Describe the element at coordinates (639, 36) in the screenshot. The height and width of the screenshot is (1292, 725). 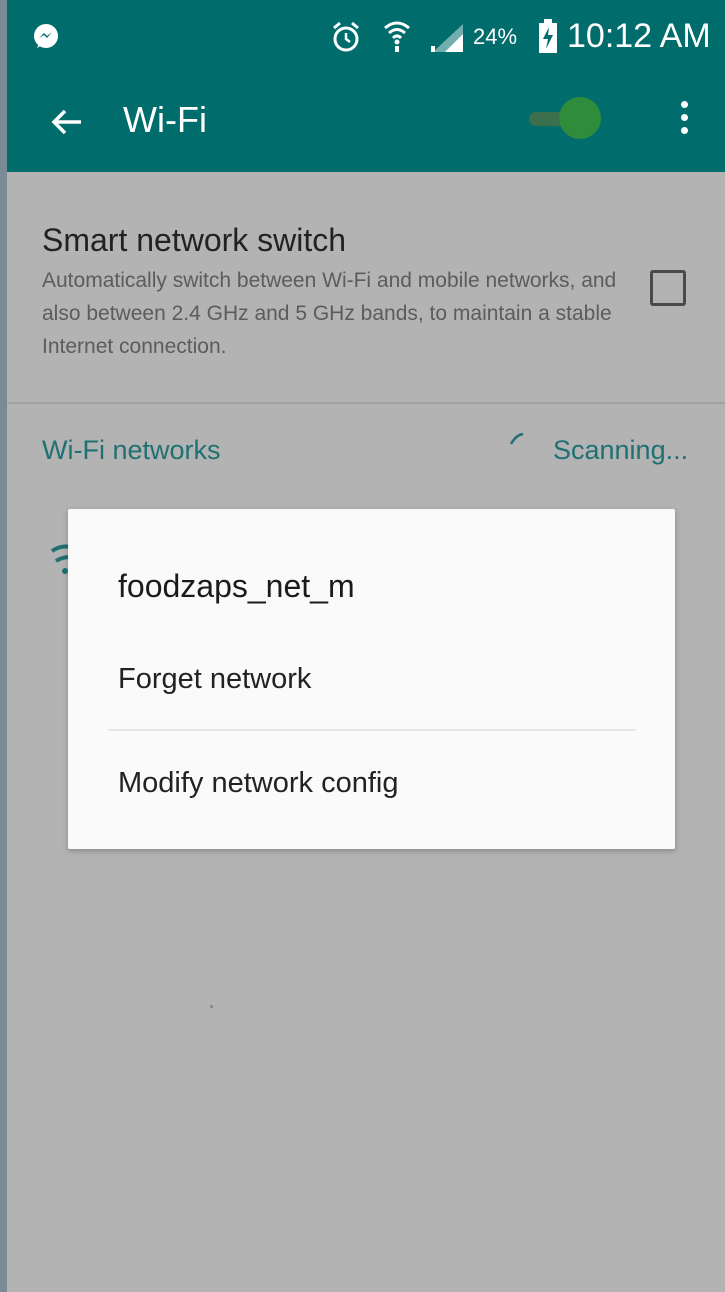
I see `status-clock: 10:12 AM` at that location.